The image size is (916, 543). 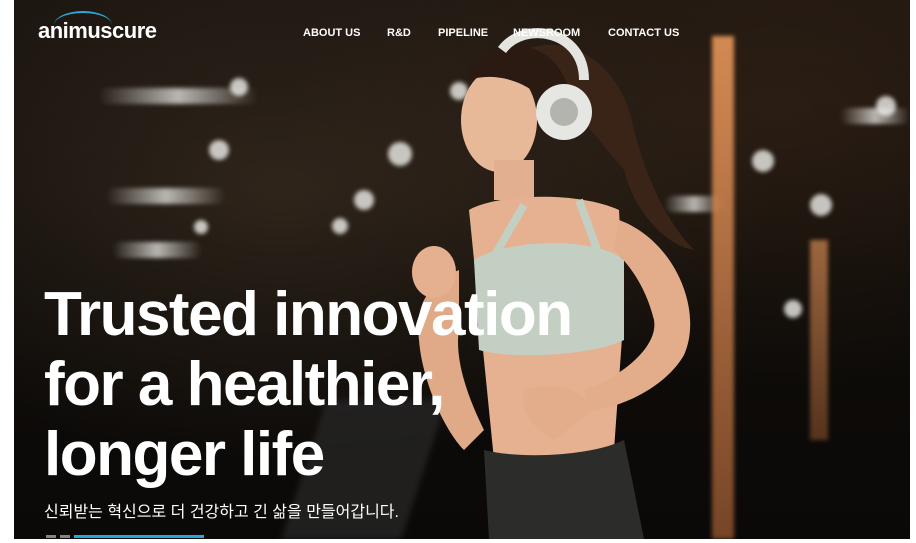 I want to click on headline-line: Trusted innovation, so click(x=308, y=314).